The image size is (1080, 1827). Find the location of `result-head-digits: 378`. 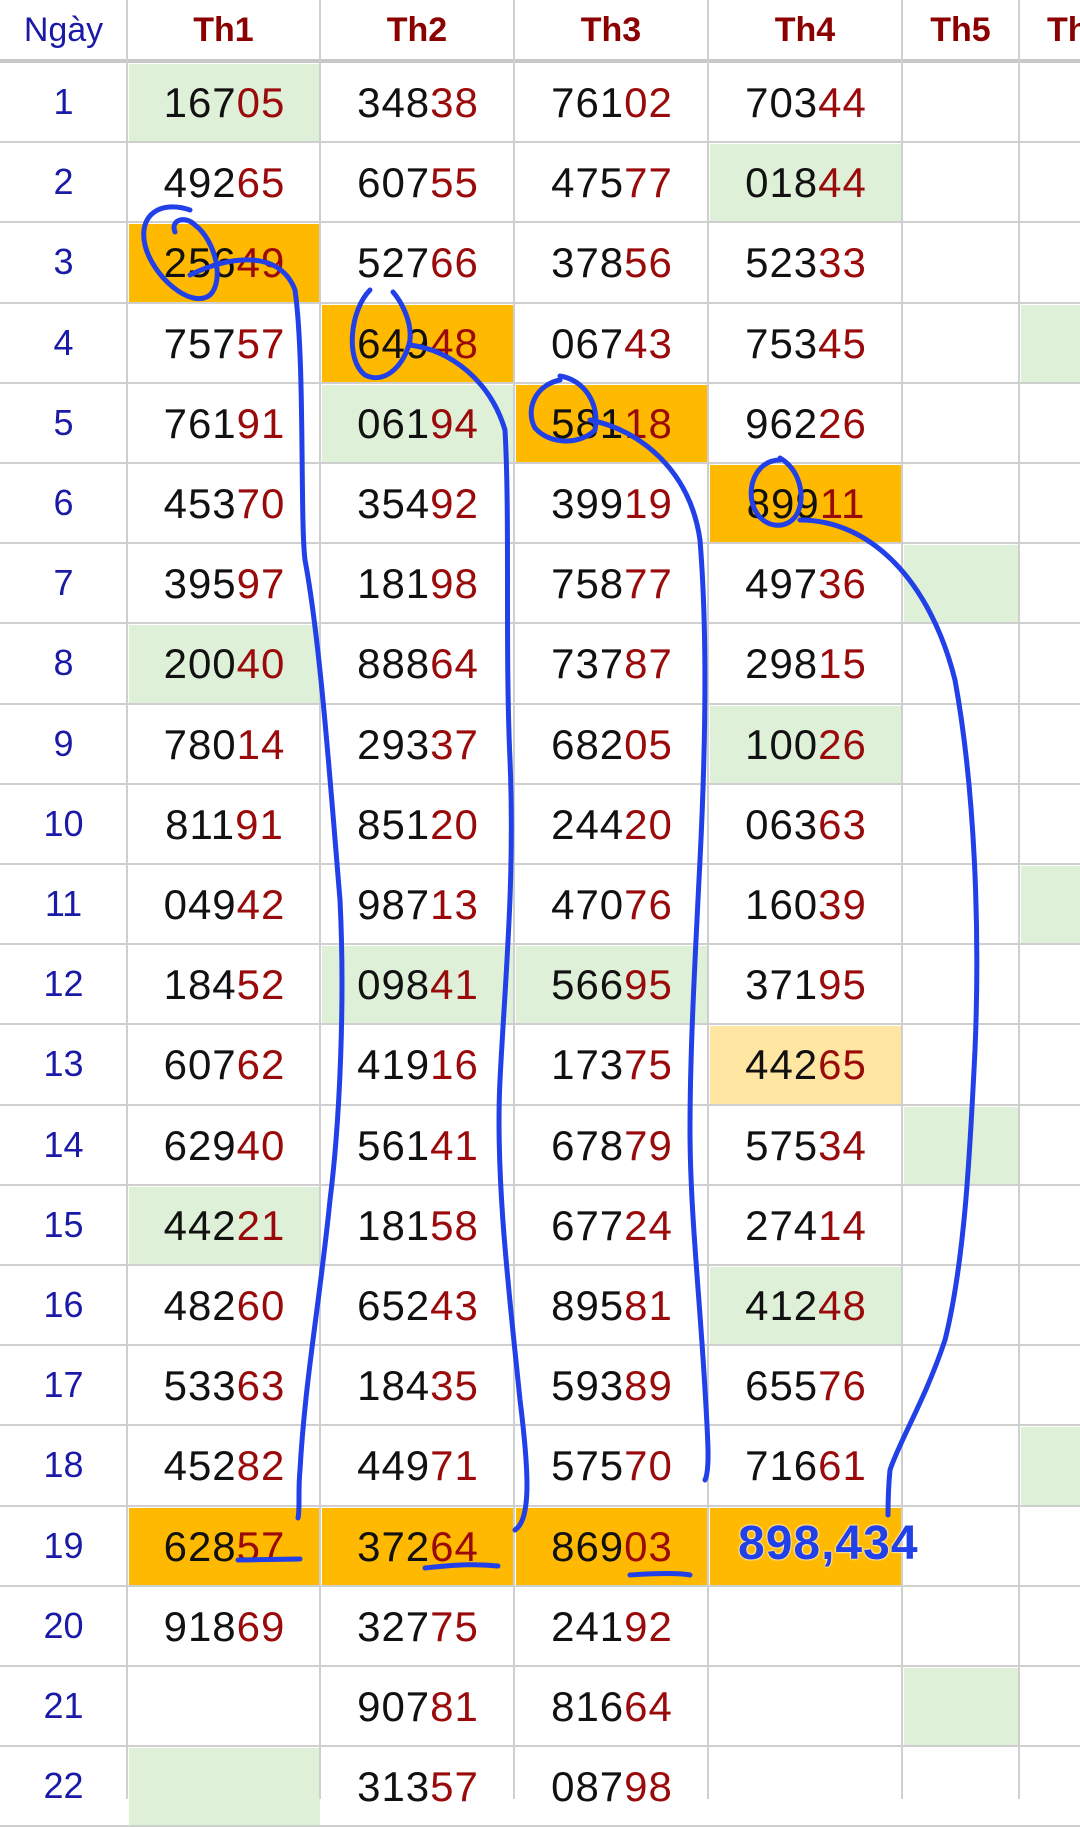

result-head-digits: 378 is located at coordinates (588, 263).